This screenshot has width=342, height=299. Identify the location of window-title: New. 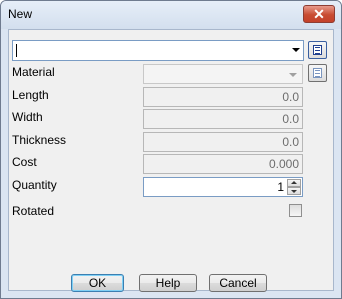
(20, 14).